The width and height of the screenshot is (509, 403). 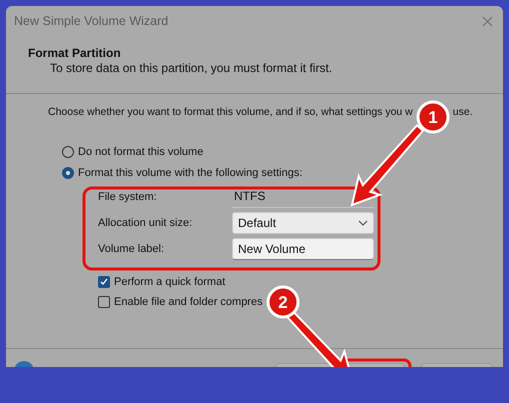 I want to click on setting-label: Allocation unit size:, so click(x=146, y=223).